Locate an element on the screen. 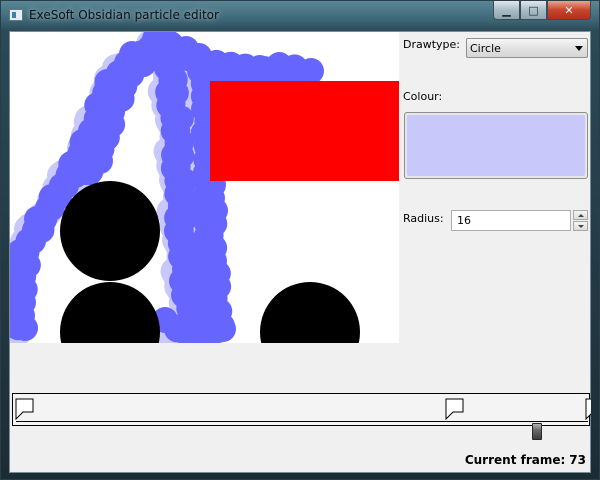  colour-picker-button is located at coordinates (496, 145).